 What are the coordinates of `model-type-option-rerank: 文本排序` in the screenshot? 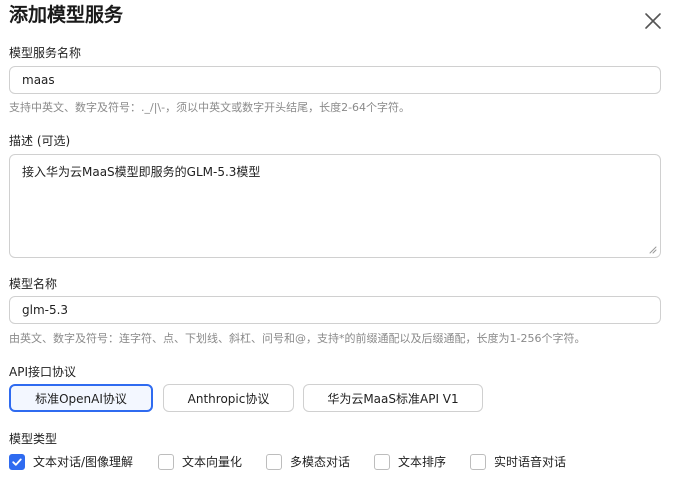 It's located at (410, 462).